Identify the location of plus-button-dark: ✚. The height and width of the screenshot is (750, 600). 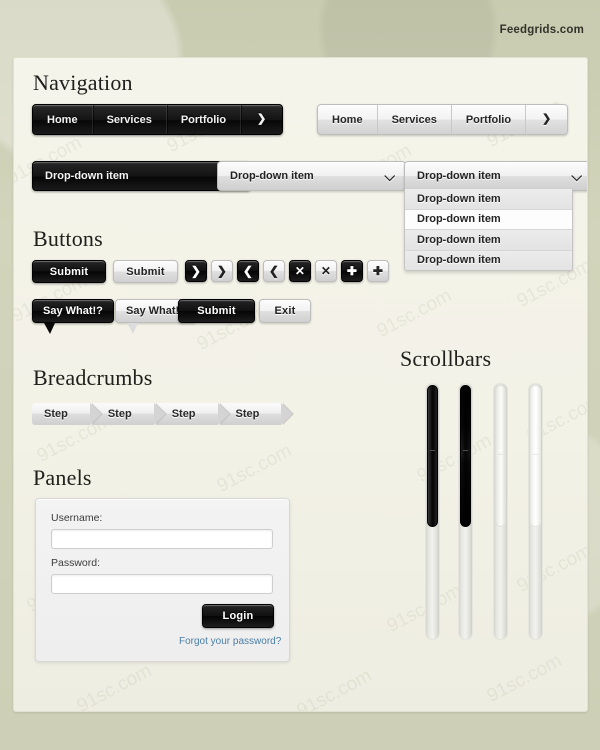
(352, 271).